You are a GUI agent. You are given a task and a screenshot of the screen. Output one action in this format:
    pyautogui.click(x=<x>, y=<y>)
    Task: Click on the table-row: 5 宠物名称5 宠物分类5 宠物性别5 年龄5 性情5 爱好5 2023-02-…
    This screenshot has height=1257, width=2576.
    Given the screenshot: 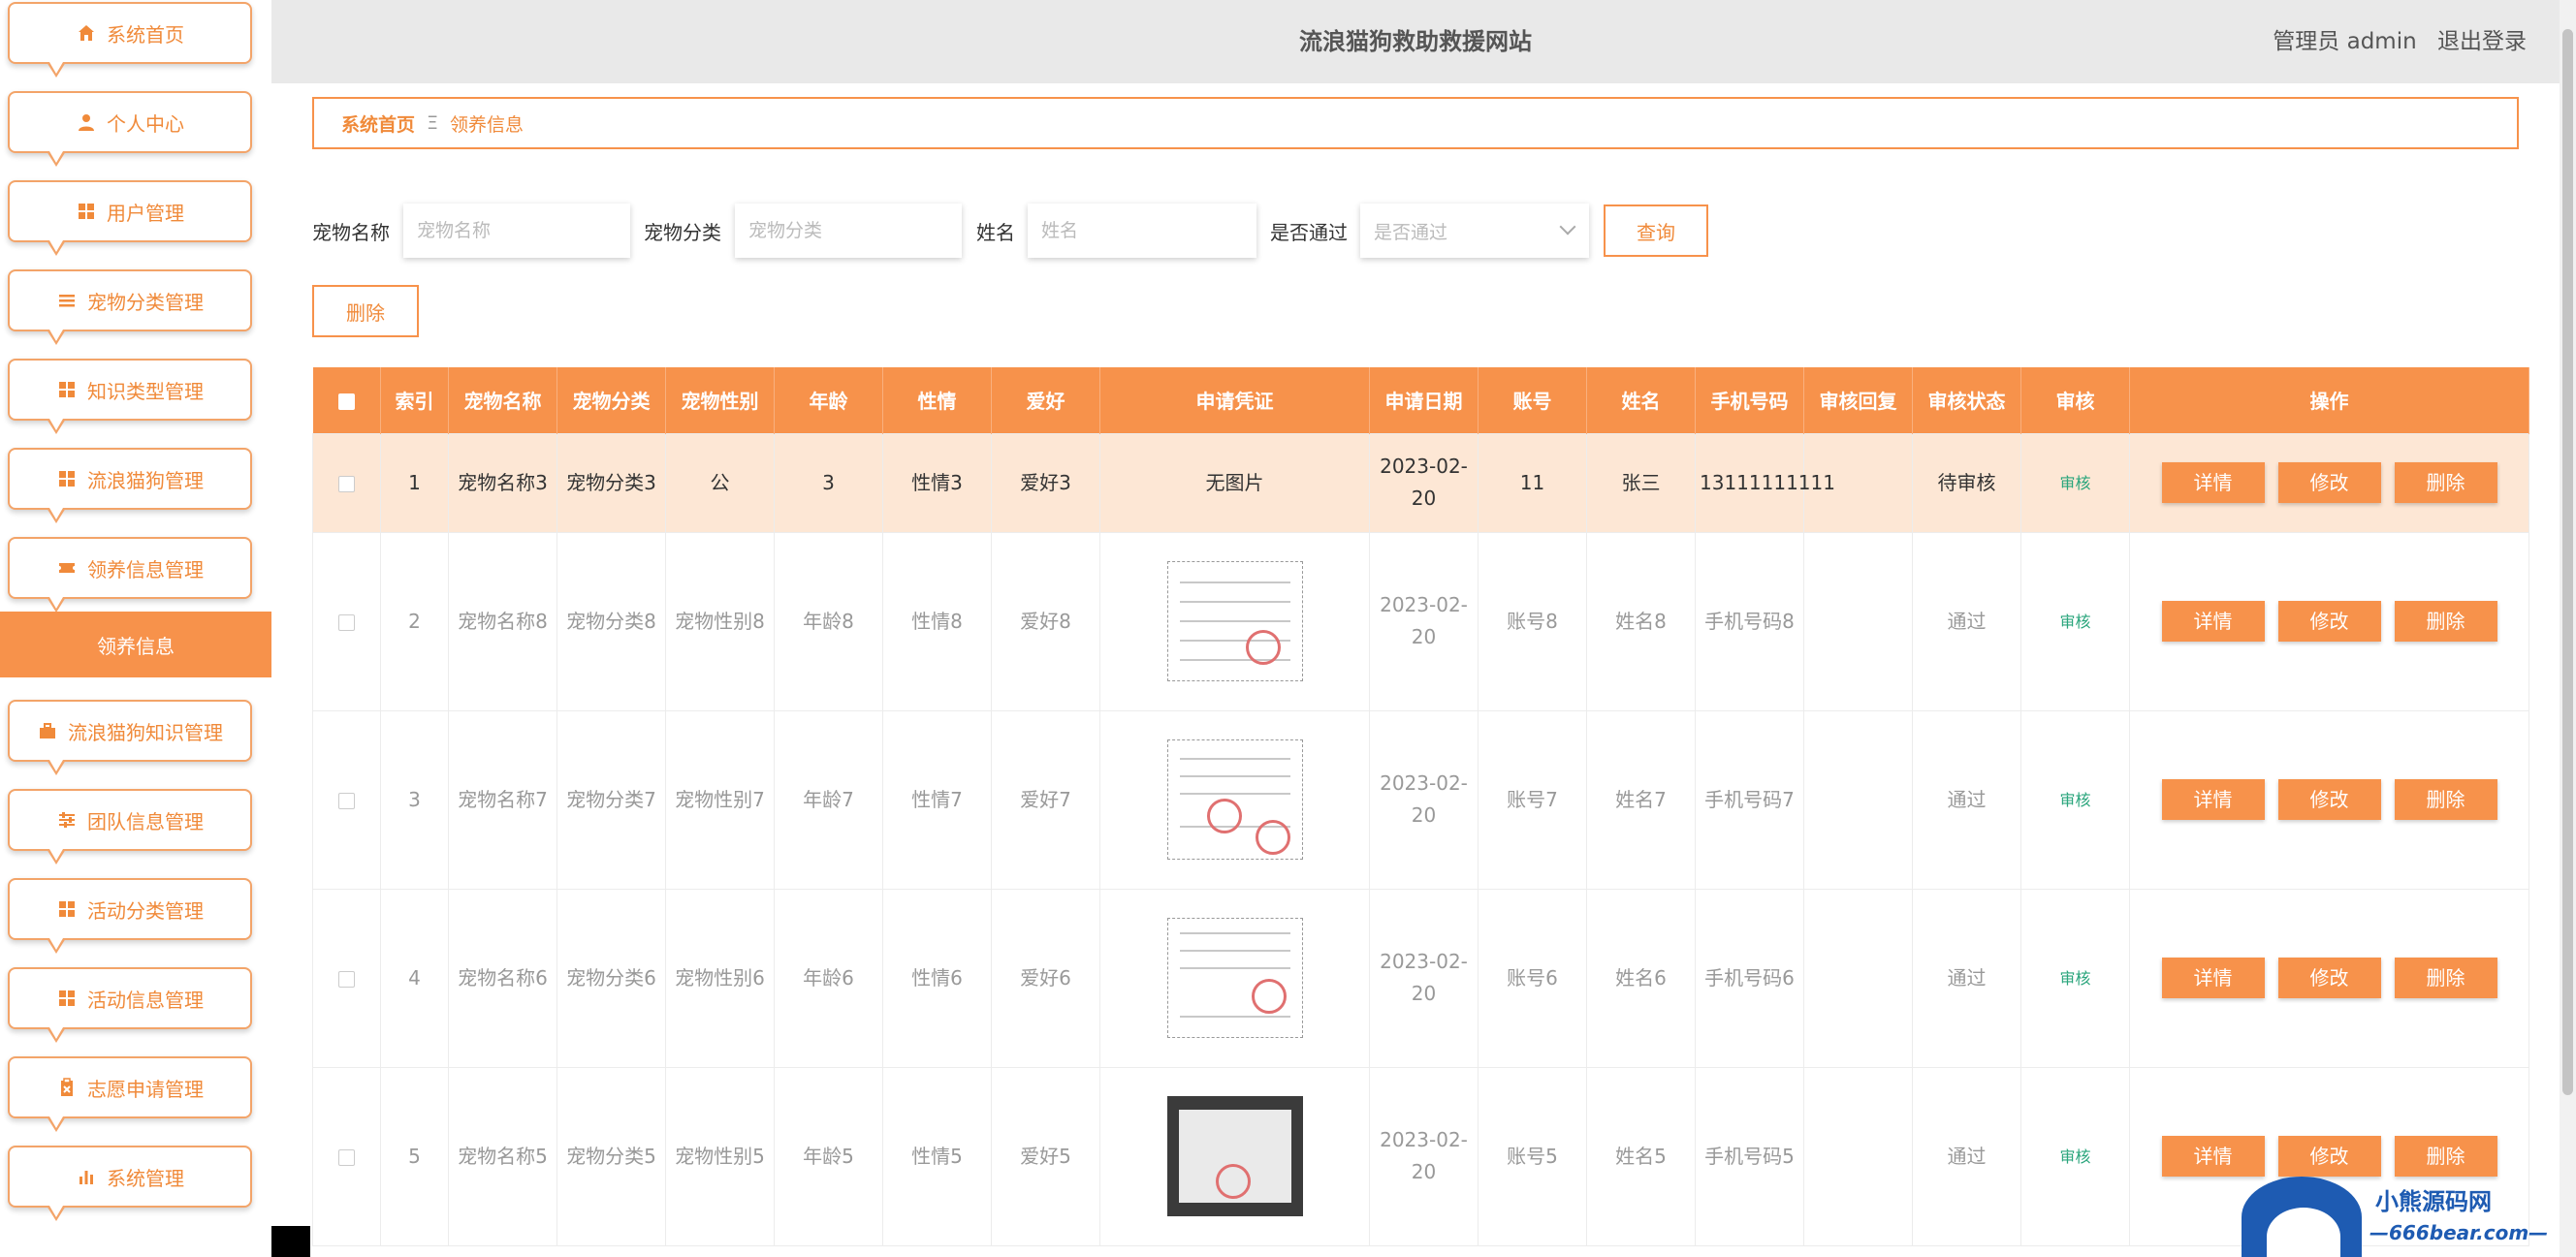 What is the action you would take?
    pyautogui.click(x=1420, y=1156)
    